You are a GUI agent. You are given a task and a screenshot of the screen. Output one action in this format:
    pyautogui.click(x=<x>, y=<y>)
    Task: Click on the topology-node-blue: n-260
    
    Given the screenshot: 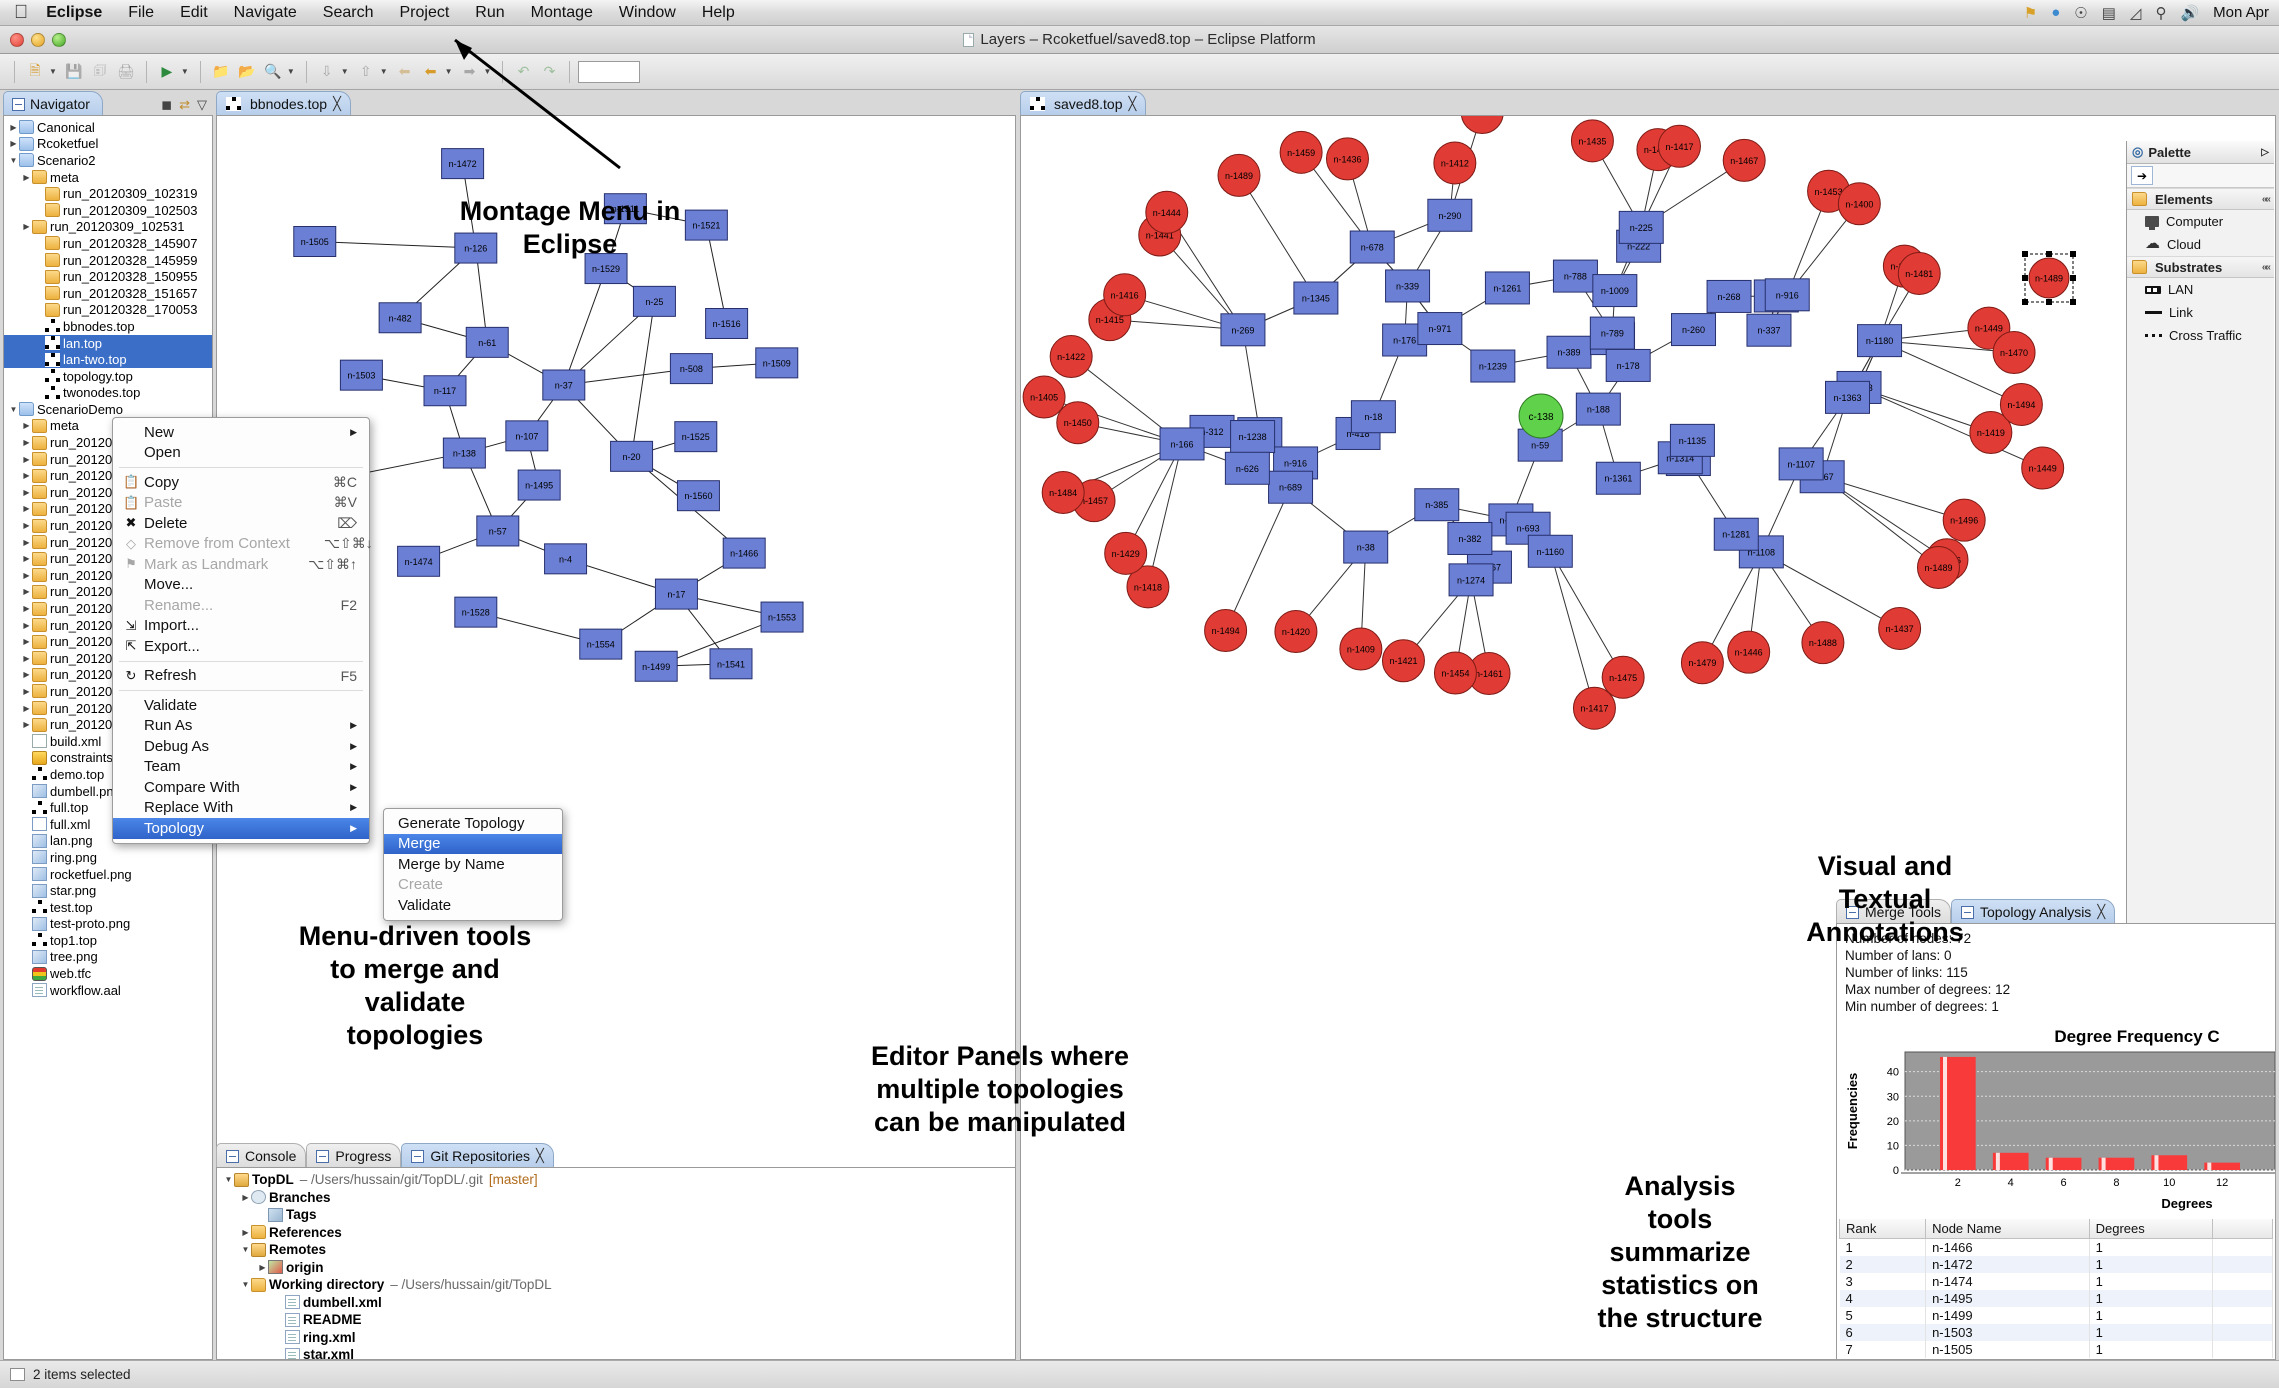 What is the action you would take?
    pyautogui.click(x=1694, y=330)
    